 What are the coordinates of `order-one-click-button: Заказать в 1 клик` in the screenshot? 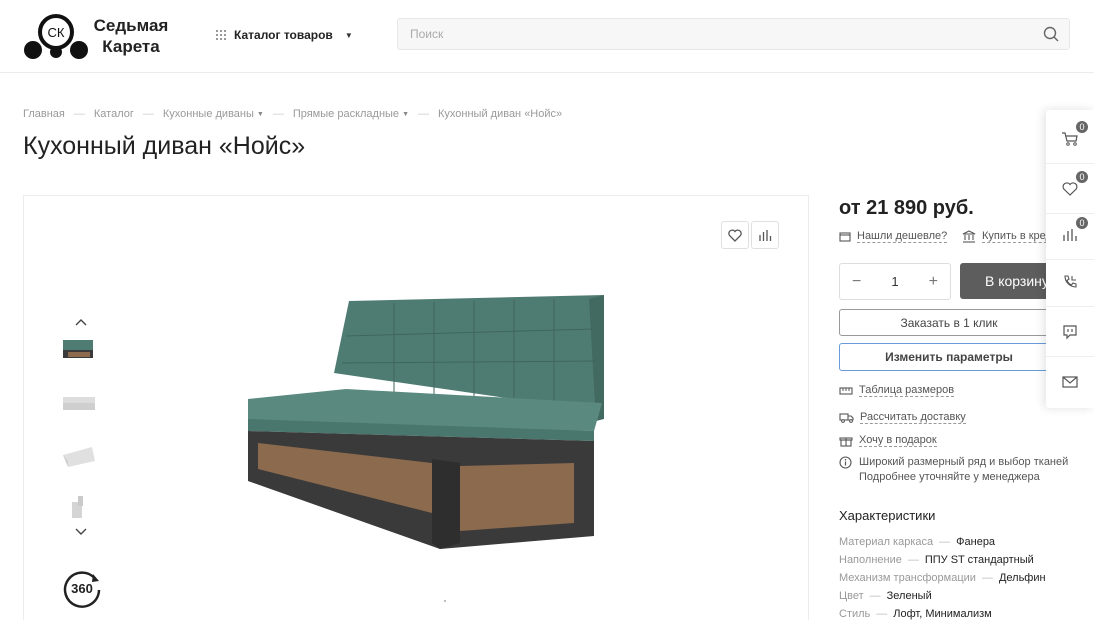 It's located at (949, 322).